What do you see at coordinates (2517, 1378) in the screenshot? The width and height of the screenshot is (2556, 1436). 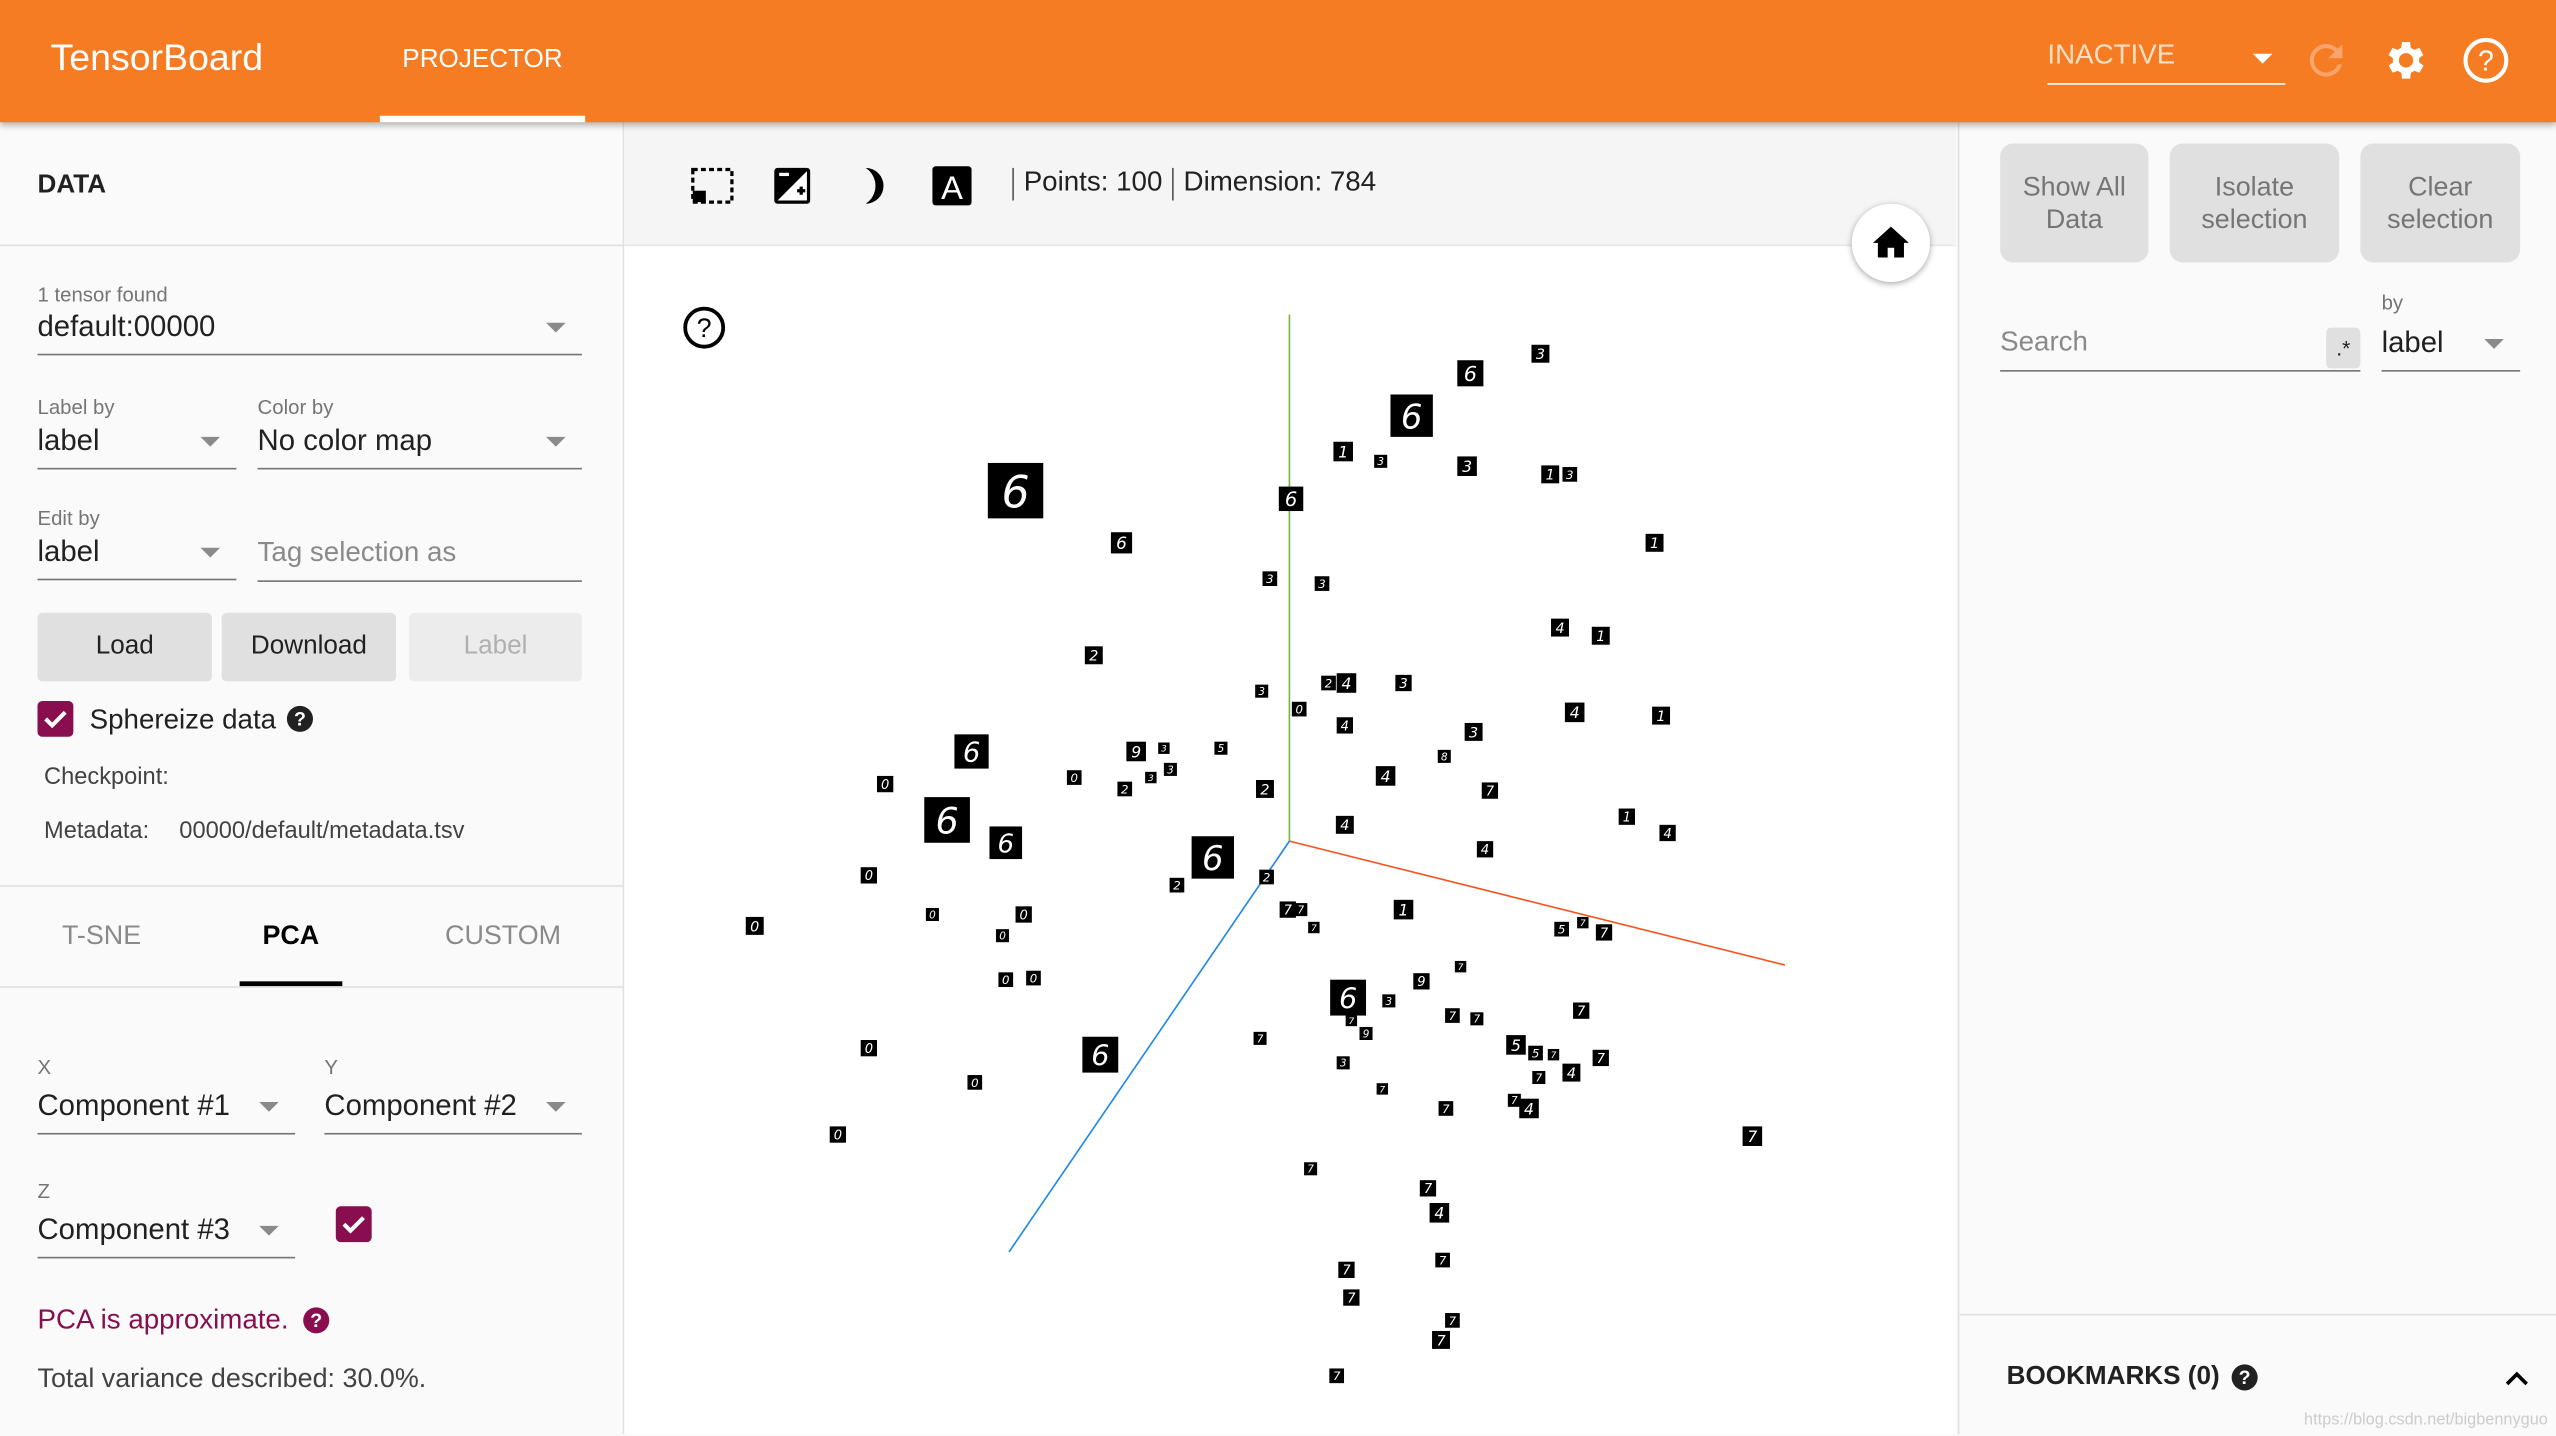 I see `chevron-up-icon` at bounding box center [2517, 1378].